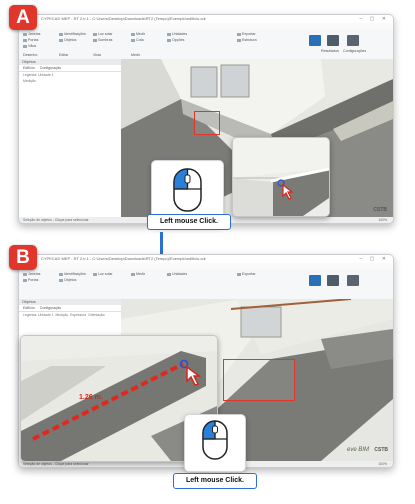  Describe the element at coordinates (102, 40) in the screenshot. I see `ribbon-item: Sombras` at that location.